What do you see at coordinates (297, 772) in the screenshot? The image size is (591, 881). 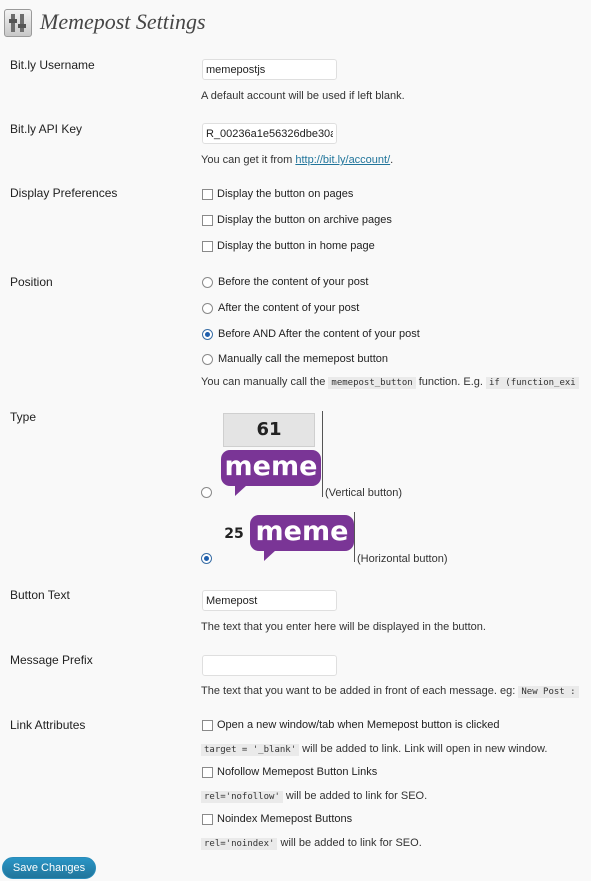 I see `nofollow-label: Nofollow Memepost Button Links` at bounding box center [297, 772].